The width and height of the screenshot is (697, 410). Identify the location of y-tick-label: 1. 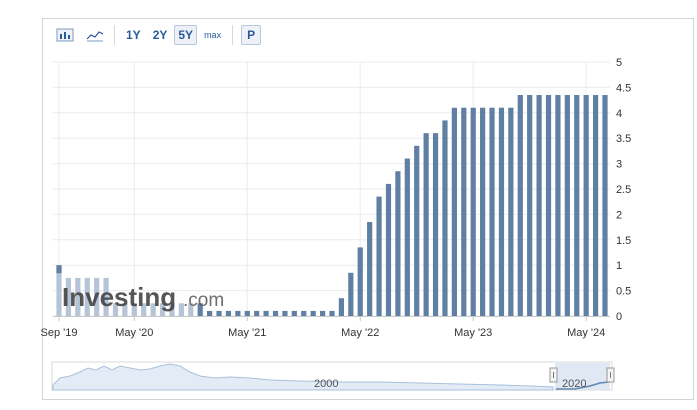
(619, 266).